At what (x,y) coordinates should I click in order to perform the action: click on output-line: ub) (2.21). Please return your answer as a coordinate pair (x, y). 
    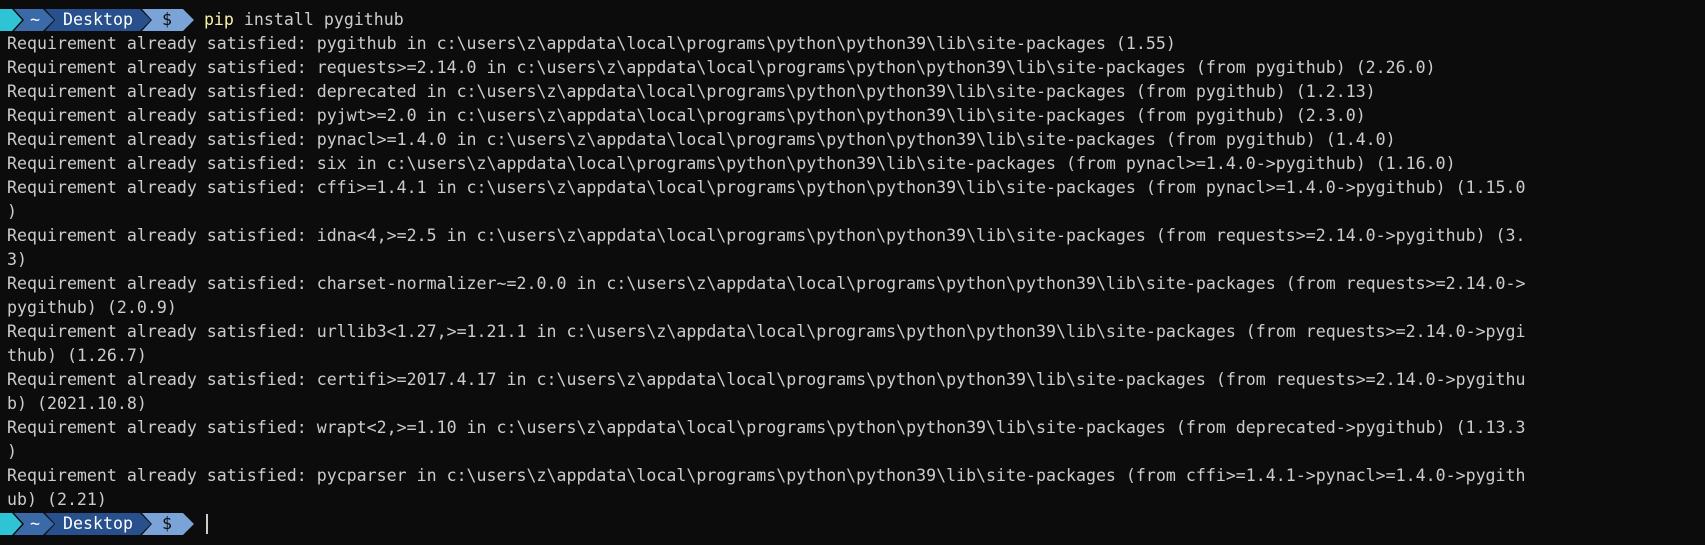
    Looking at the image, I should click on (57, 499).